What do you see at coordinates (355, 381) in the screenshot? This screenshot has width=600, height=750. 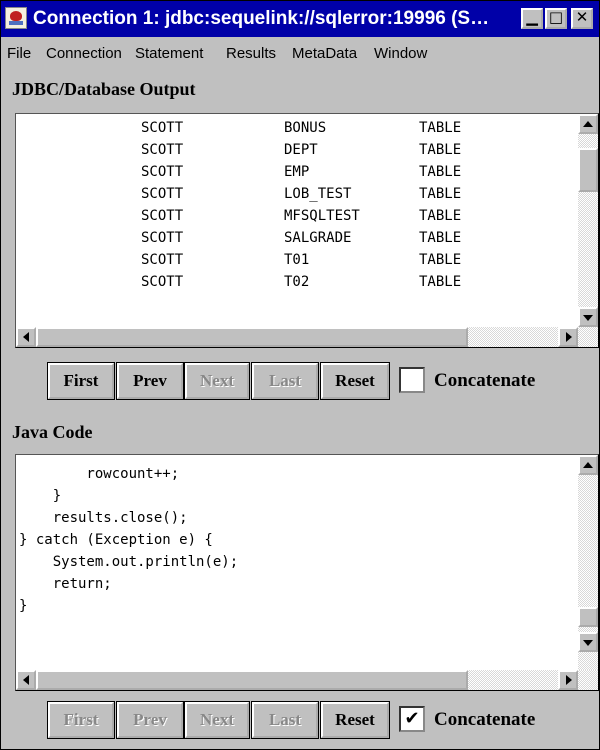 I see `output-reset-button: Reset` at bounding box center [355, 381].